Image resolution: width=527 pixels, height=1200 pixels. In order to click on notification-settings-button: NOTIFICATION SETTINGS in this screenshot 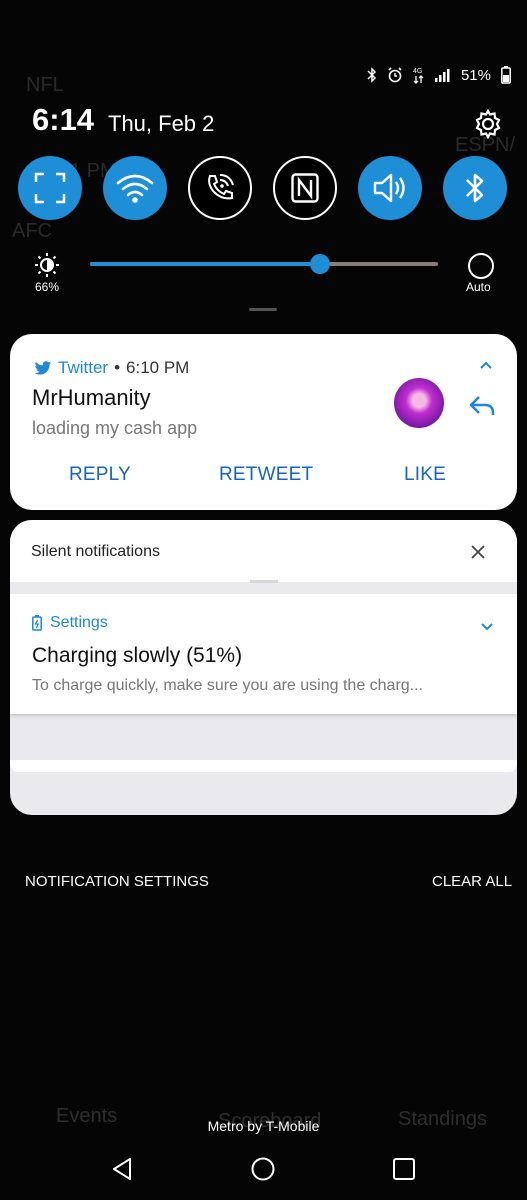, I will do `click(117, 881)`.